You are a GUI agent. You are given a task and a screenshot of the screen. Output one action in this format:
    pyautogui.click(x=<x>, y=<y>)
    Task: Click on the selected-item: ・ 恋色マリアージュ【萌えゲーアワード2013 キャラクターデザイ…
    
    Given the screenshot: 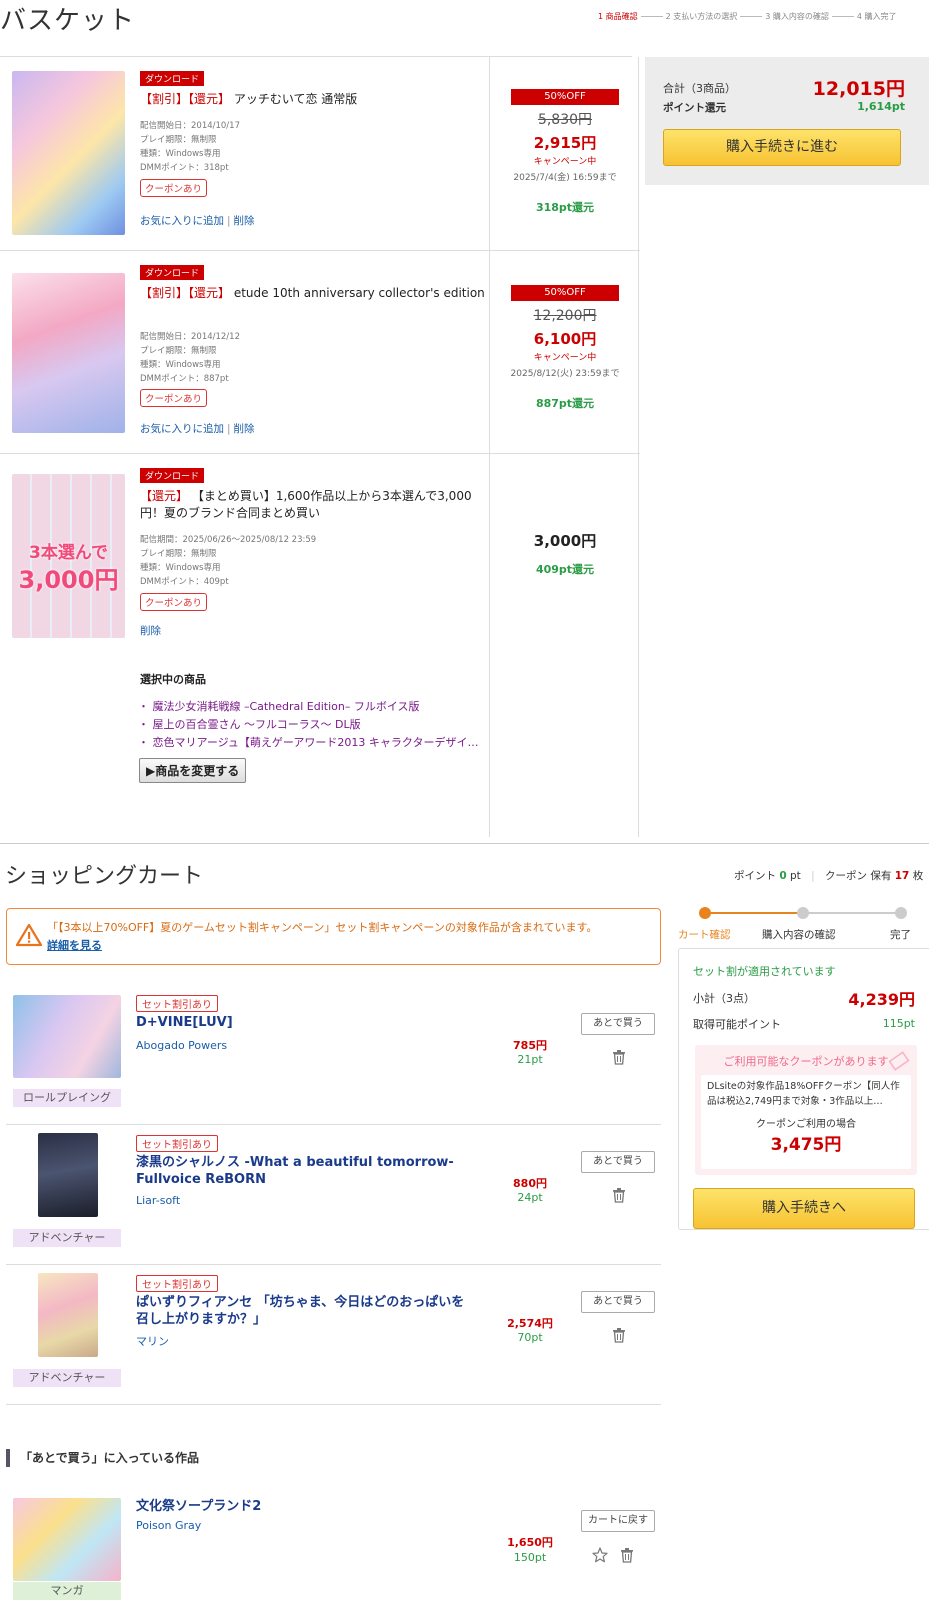 What is the action you would take?
    pyautogui.click(x=308, y=742)
    